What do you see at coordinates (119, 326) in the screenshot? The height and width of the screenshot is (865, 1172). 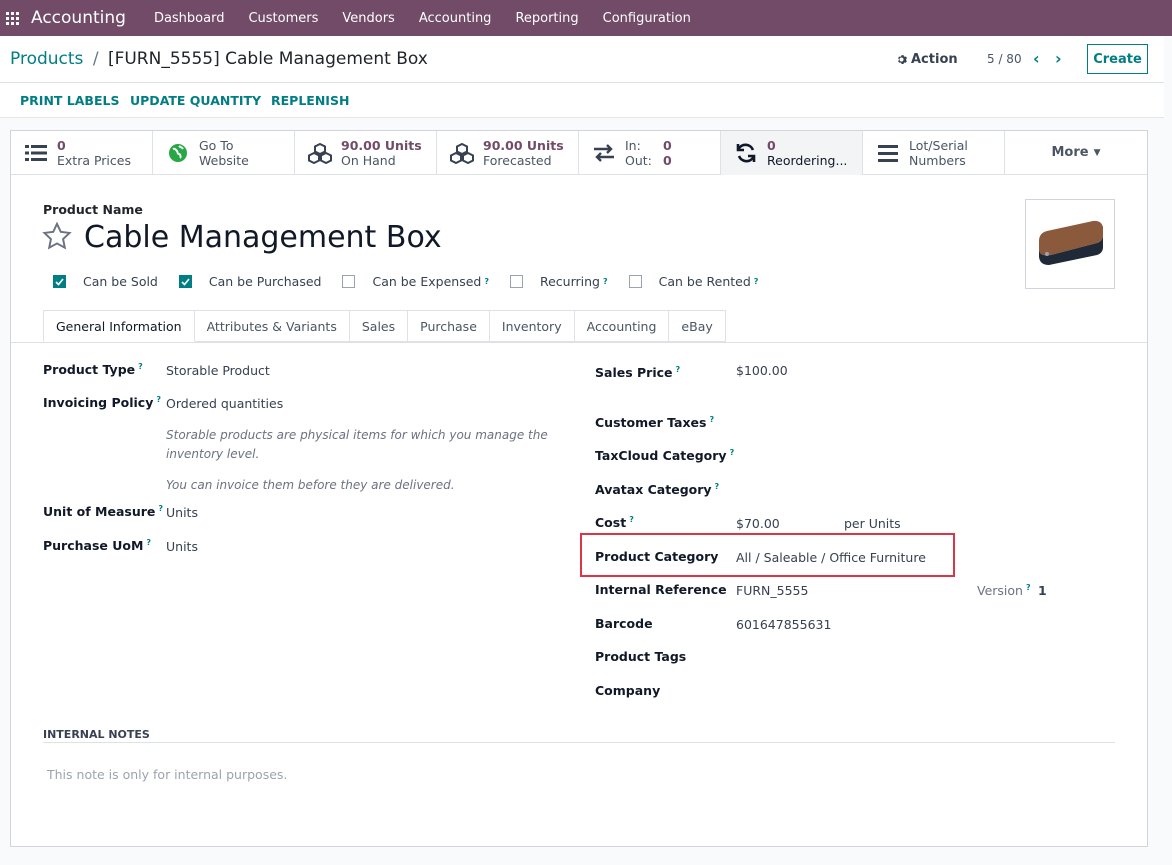 I see `tab-general-information: General Information` at bounding box center [119, 326].